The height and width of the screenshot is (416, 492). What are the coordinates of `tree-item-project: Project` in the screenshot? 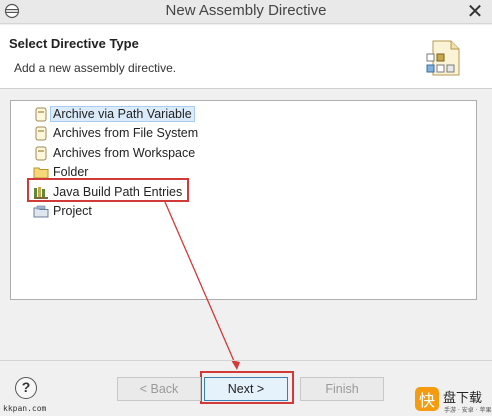 It's located at (62, 211).